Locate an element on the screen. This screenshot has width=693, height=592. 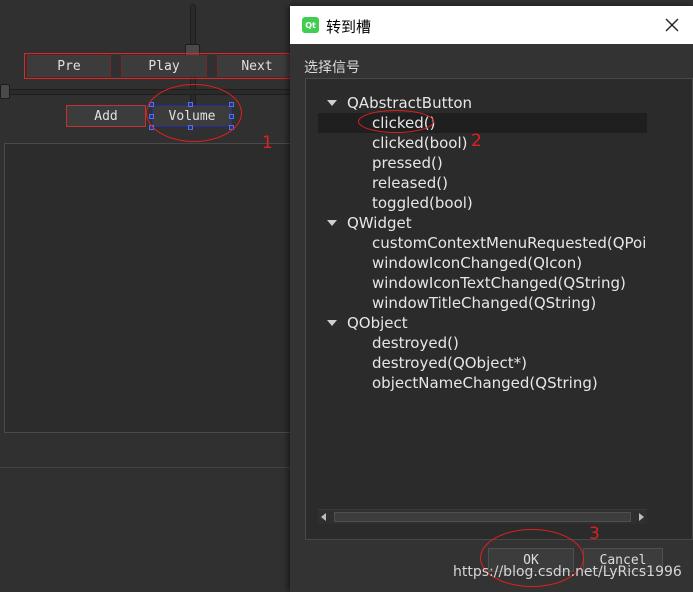
progress-slider-handle is located at coordinates (5, 91).